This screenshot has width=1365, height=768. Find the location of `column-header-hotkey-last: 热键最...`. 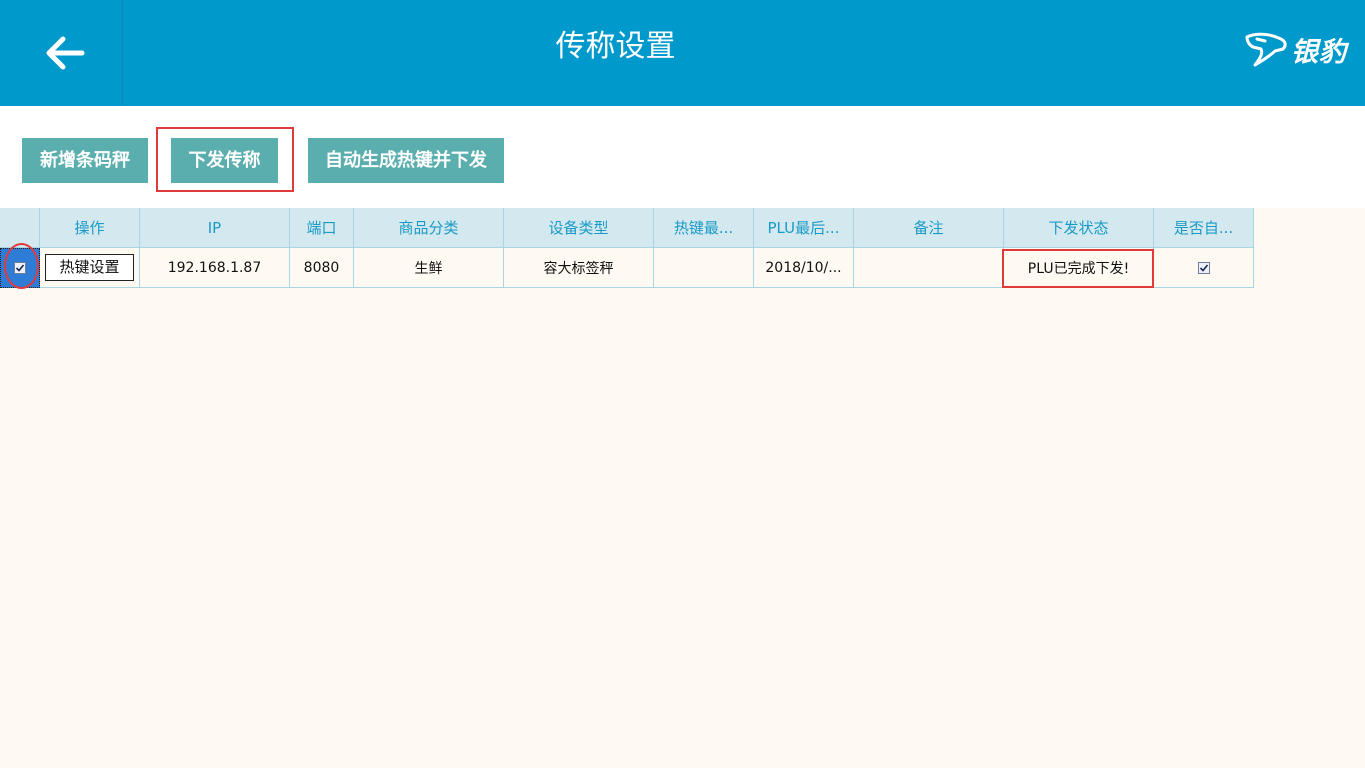

column-header-hotkey-last: 热键最... is located at coordinates (704, 228).